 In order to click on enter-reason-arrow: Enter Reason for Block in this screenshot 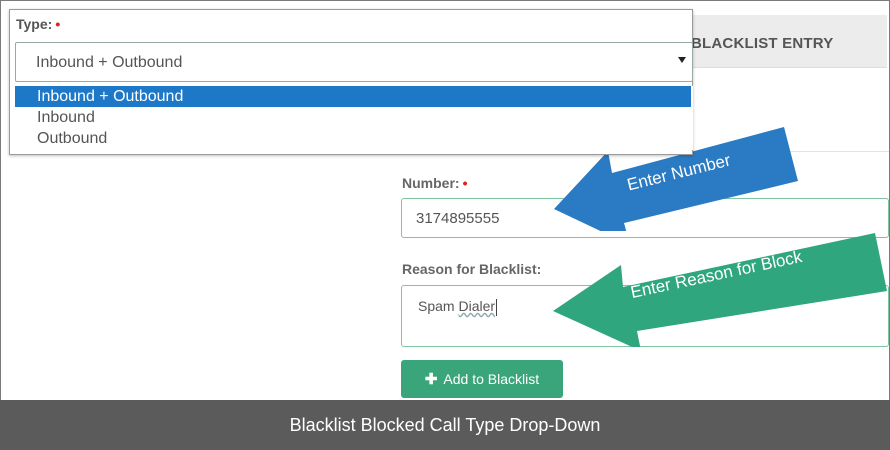, I will do `click(719, 289)`.